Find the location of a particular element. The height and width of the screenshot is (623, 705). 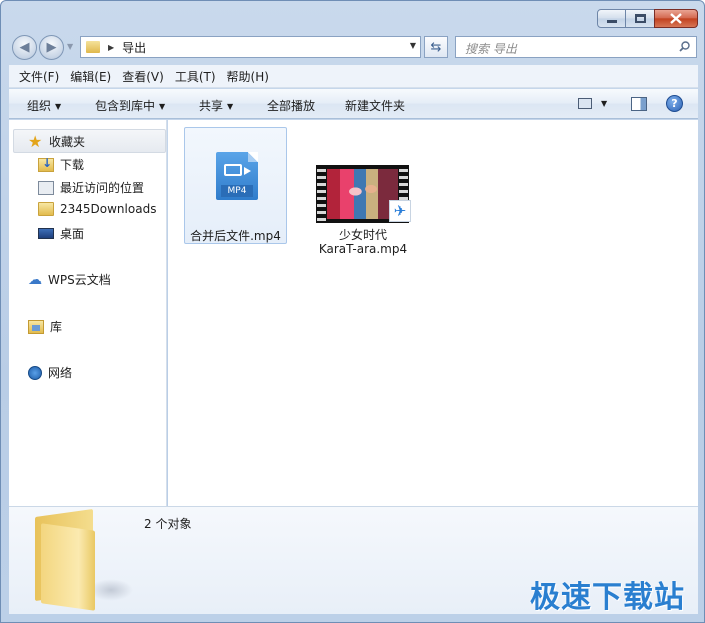

search-placeholder: 搜索 导出 is located at coordinates (491, 49).